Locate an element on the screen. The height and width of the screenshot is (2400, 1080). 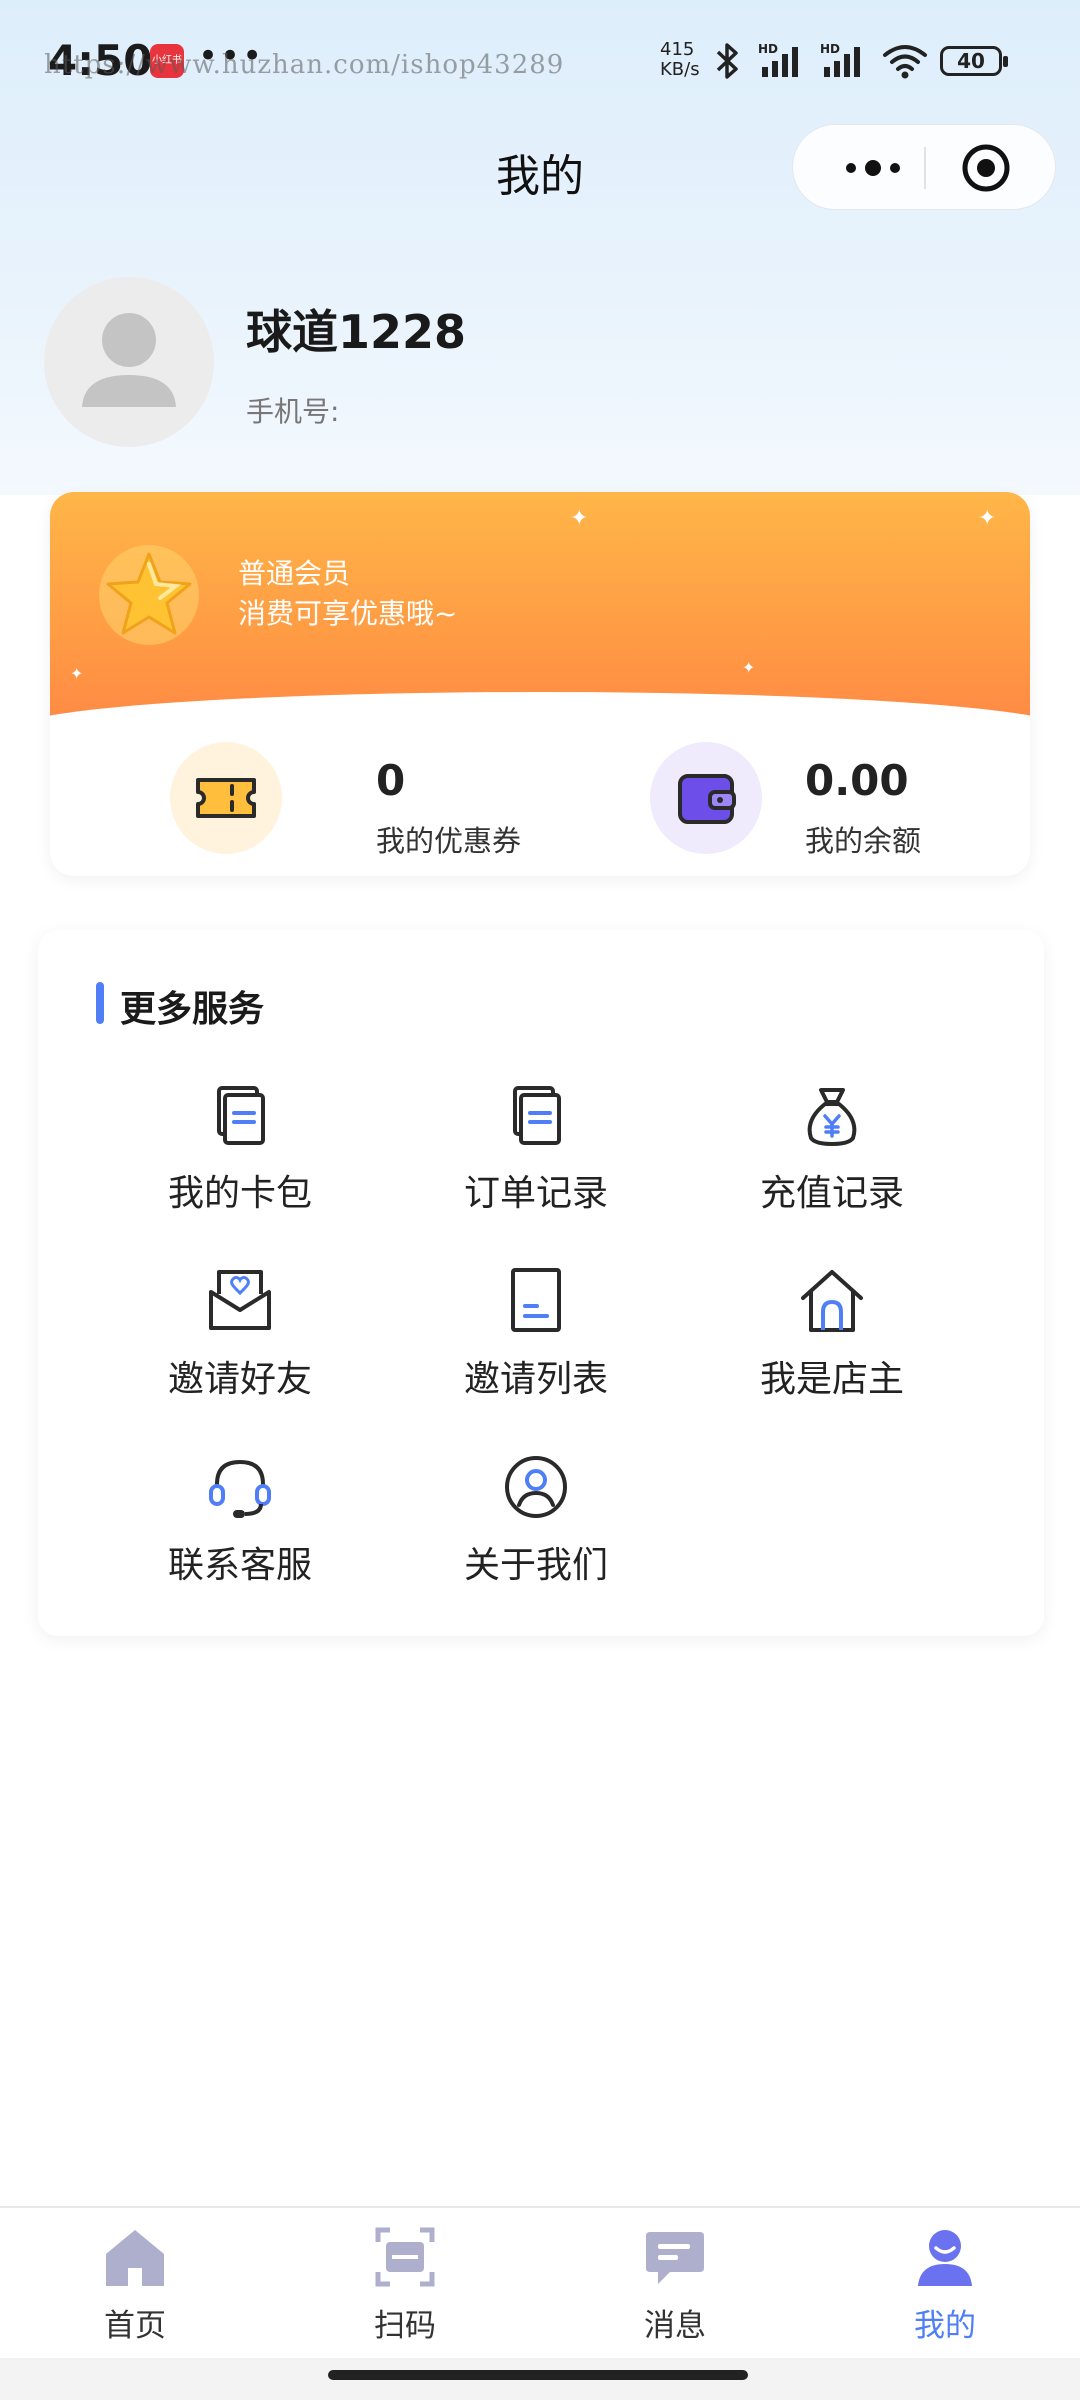
service-order-record: 订单记录 is located at coordinates (536, 1155).